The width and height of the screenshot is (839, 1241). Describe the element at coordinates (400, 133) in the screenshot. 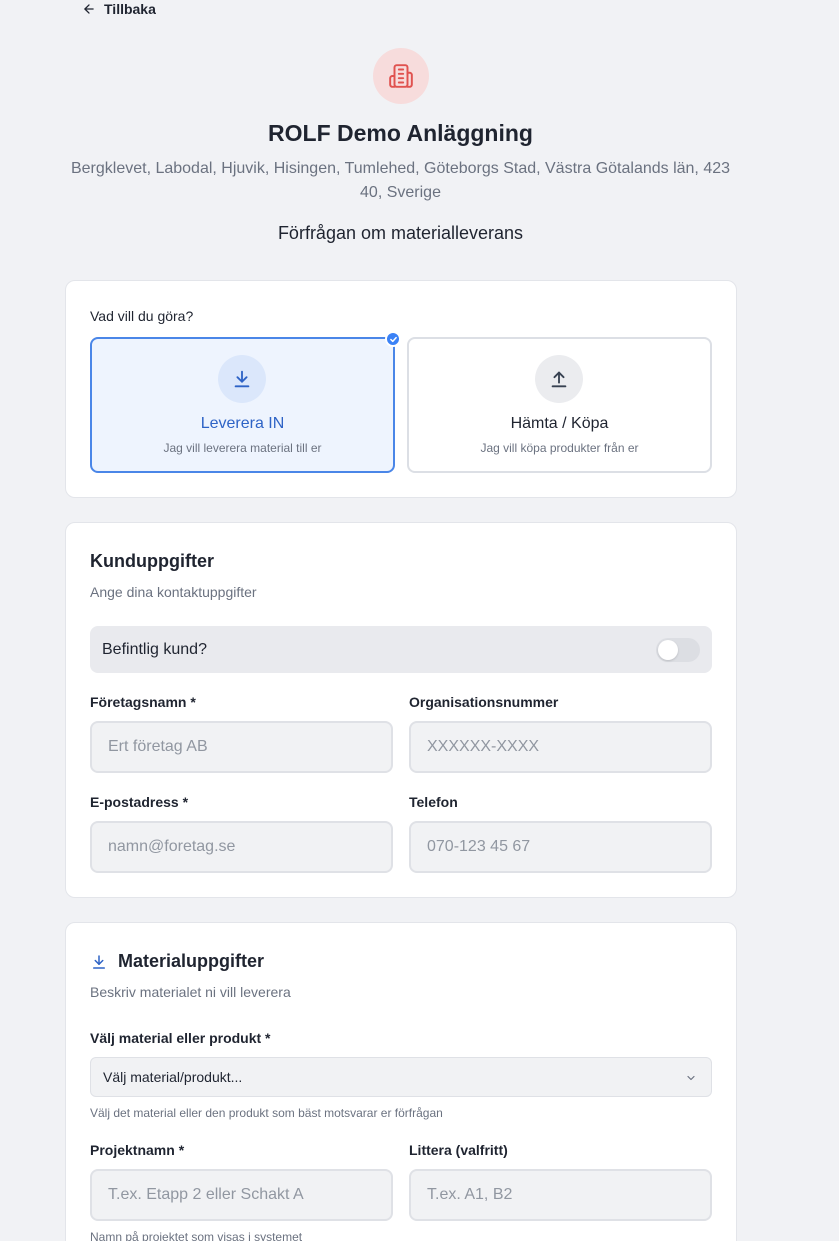

I see `page-title: ROLF Demo Anläggning` at that location.